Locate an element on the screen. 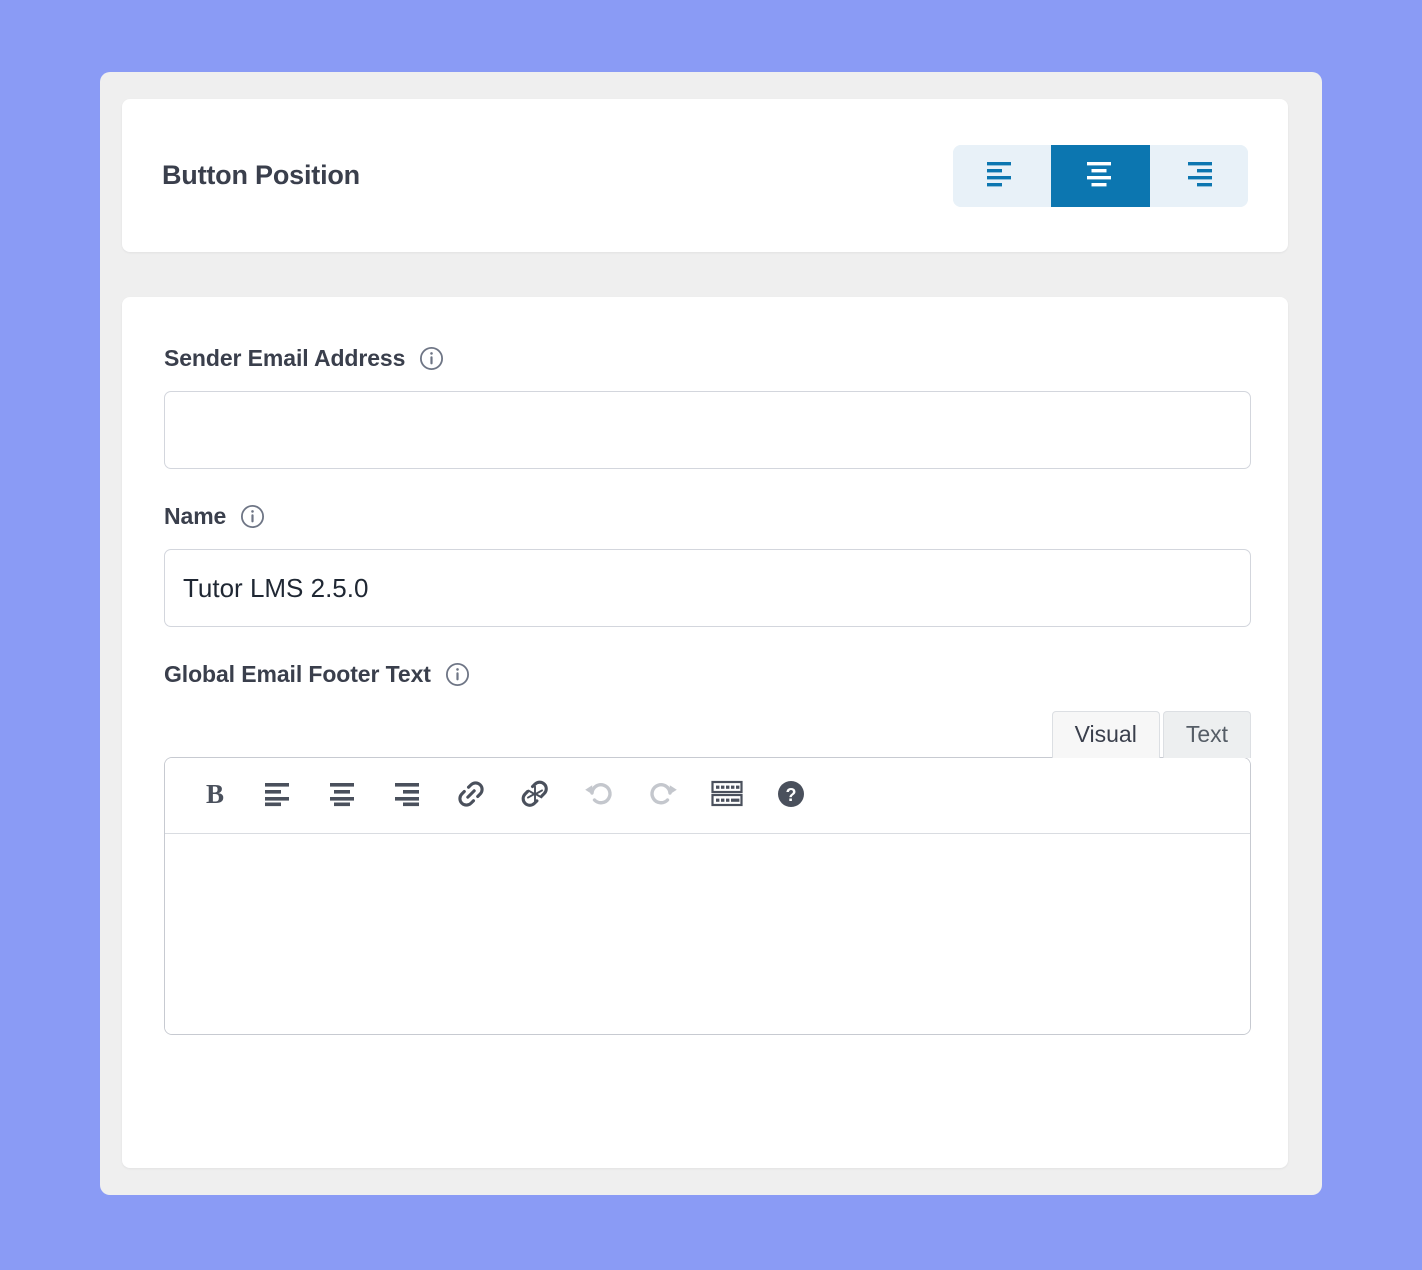 The image size is (1422, 1270). button-position-segmented-control is located at coordinates (1100, 175).